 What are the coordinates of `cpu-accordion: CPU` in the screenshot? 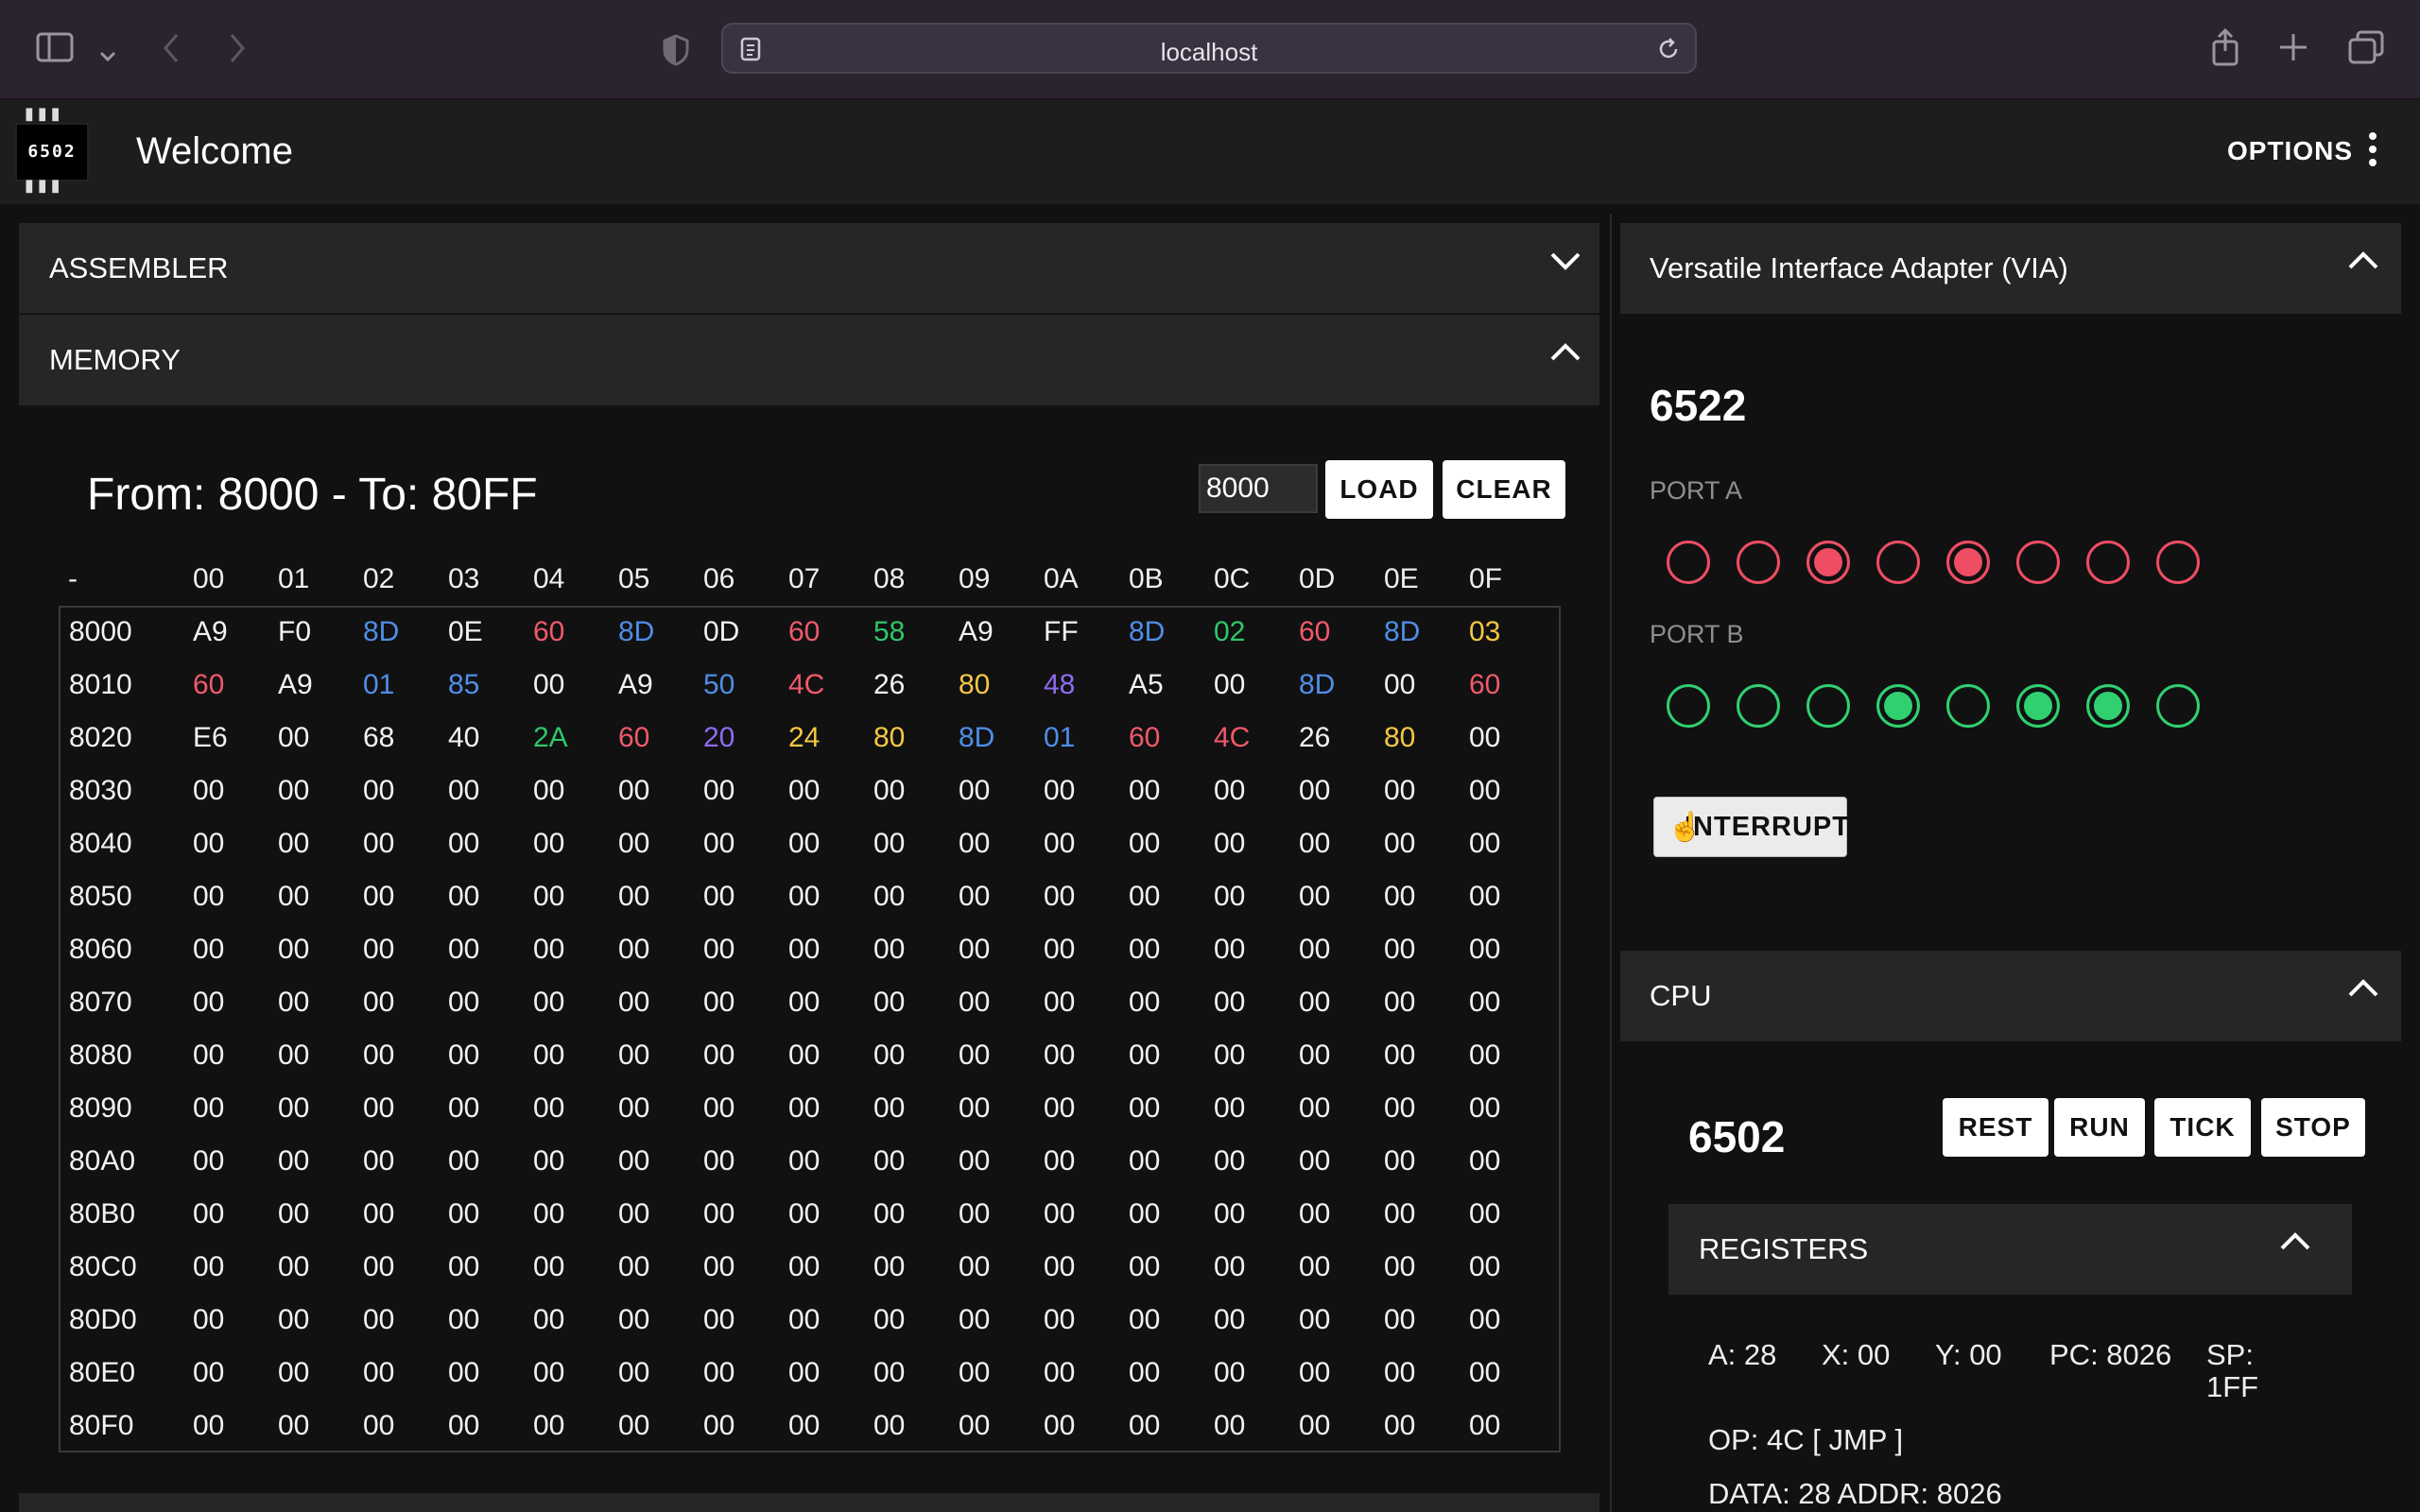 It's located at (2010, 996).